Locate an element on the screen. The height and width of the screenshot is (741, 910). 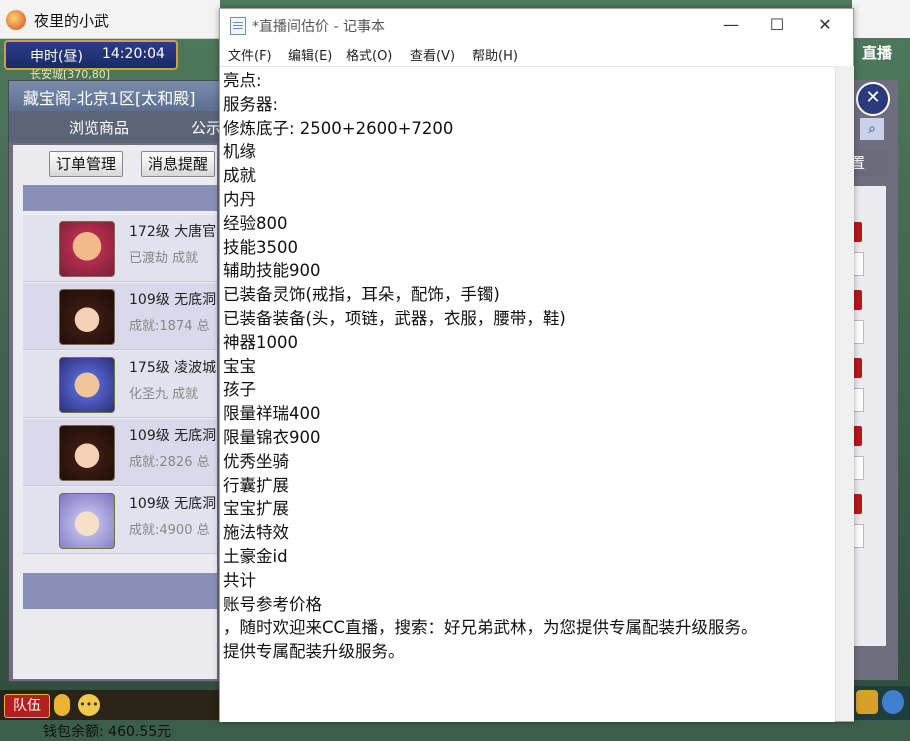
text-line: 内丹 is located at coordinates (239, 199).